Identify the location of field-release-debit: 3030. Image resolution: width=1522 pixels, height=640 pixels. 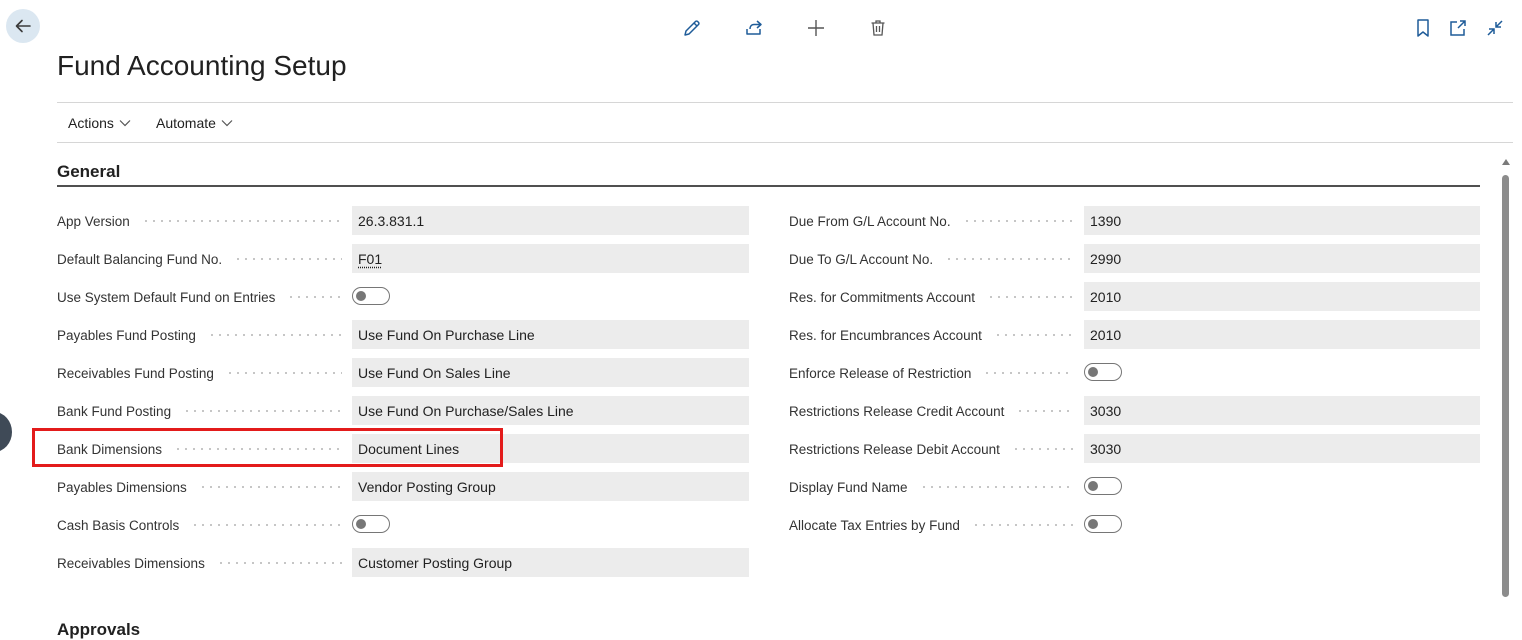
(1282, 448).